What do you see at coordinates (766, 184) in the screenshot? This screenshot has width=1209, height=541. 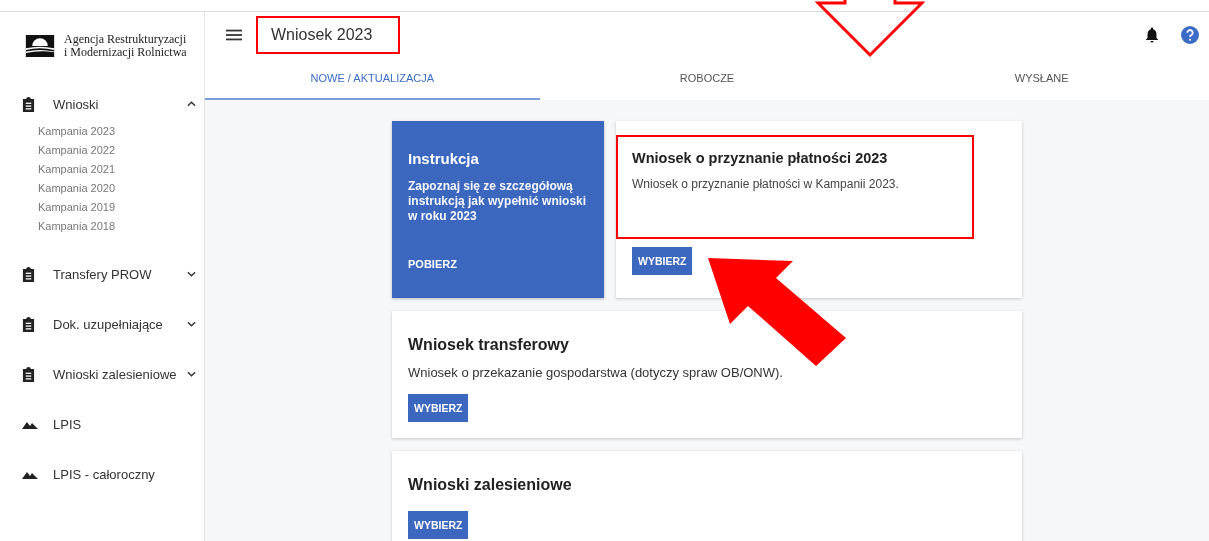 I see `card-text: Wniosek o przyznanie płatności w Kampanii 2023.` at bounding box center [766, 184].